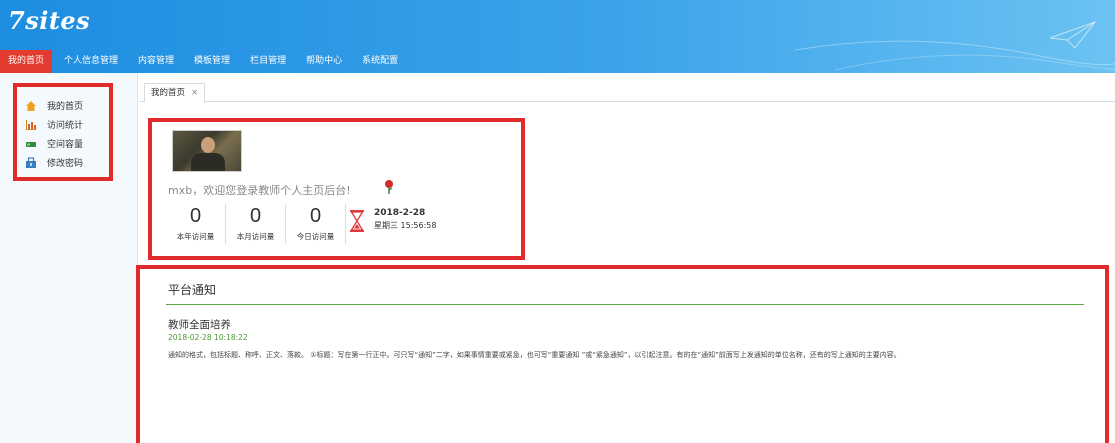 The width and height of the screenshot is (1115, 443). Describe the element at coordinates (49, 20) in the screenshot. I see `site-logo: 7sites` at that location.